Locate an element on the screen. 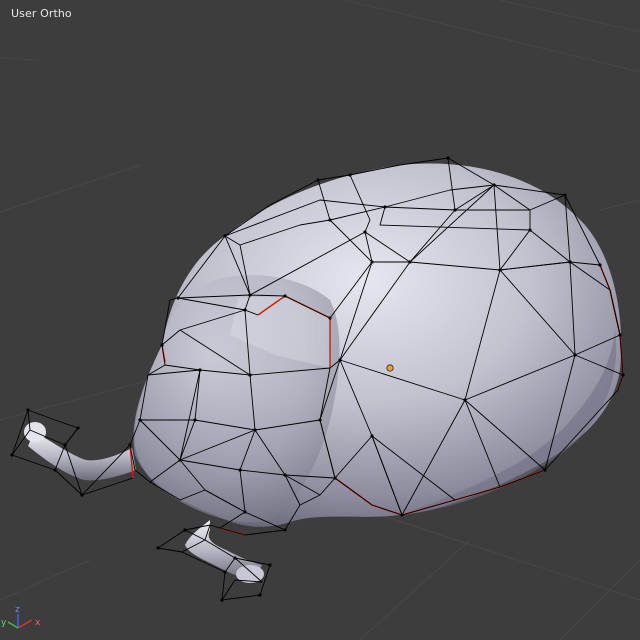 The height and width of the screenshot is (640, 640). x-axis-line is located at coordinates (25, 624).